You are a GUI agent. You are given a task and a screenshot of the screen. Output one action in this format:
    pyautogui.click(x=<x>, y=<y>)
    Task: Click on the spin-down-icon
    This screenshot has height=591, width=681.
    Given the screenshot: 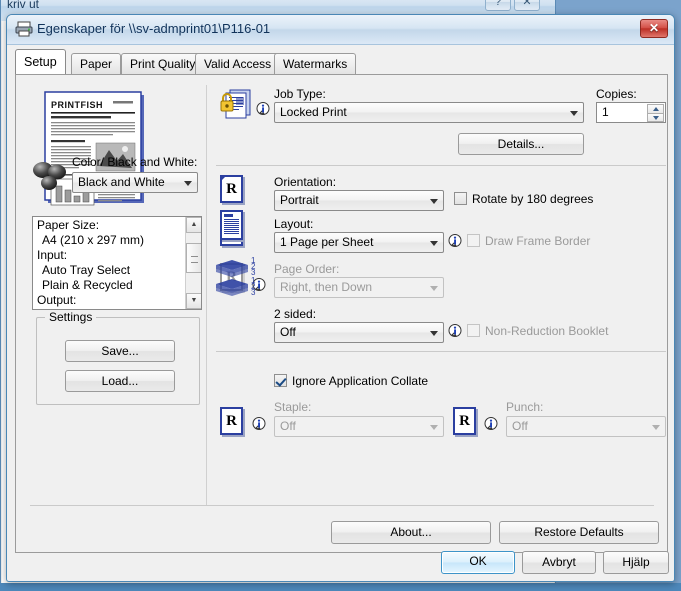 What is the action you would take?
    pyautogui.click(x=655, y=117)
    